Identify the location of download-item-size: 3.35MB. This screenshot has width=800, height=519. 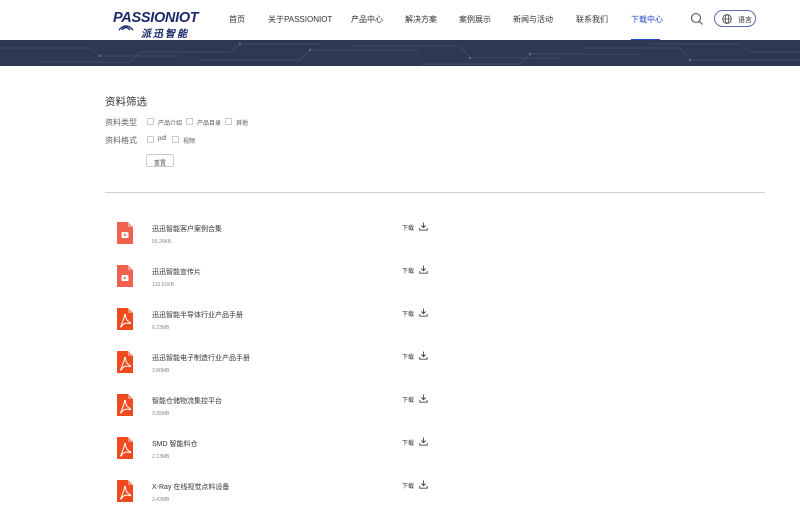
(161, 414).